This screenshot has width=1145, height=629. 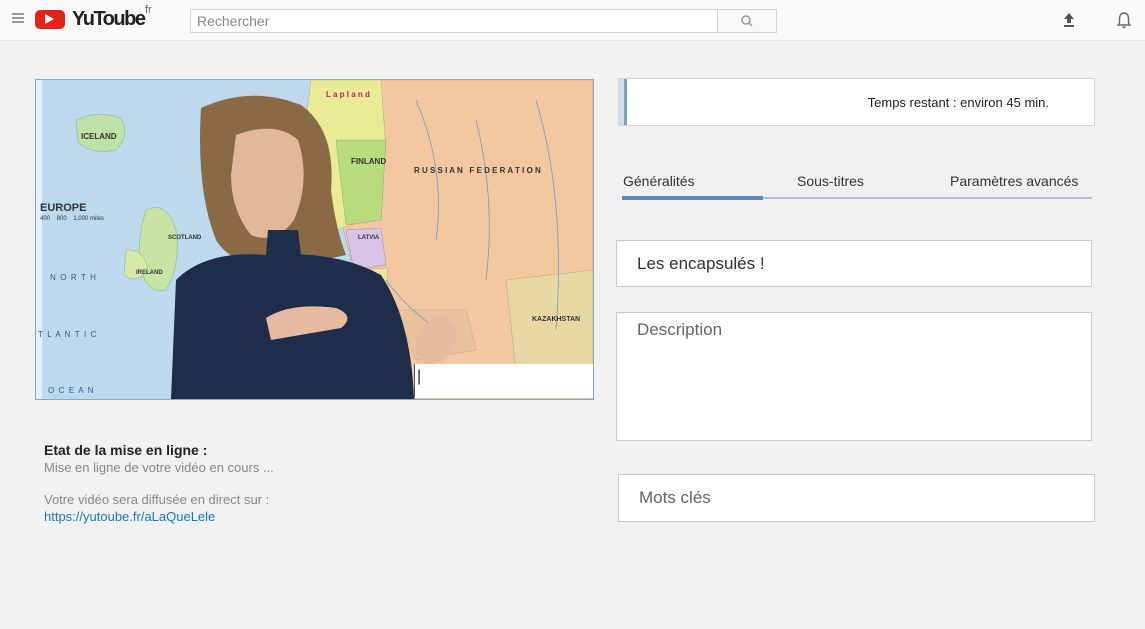 I want to click on bell-icon, so click(x=1124, y=20).